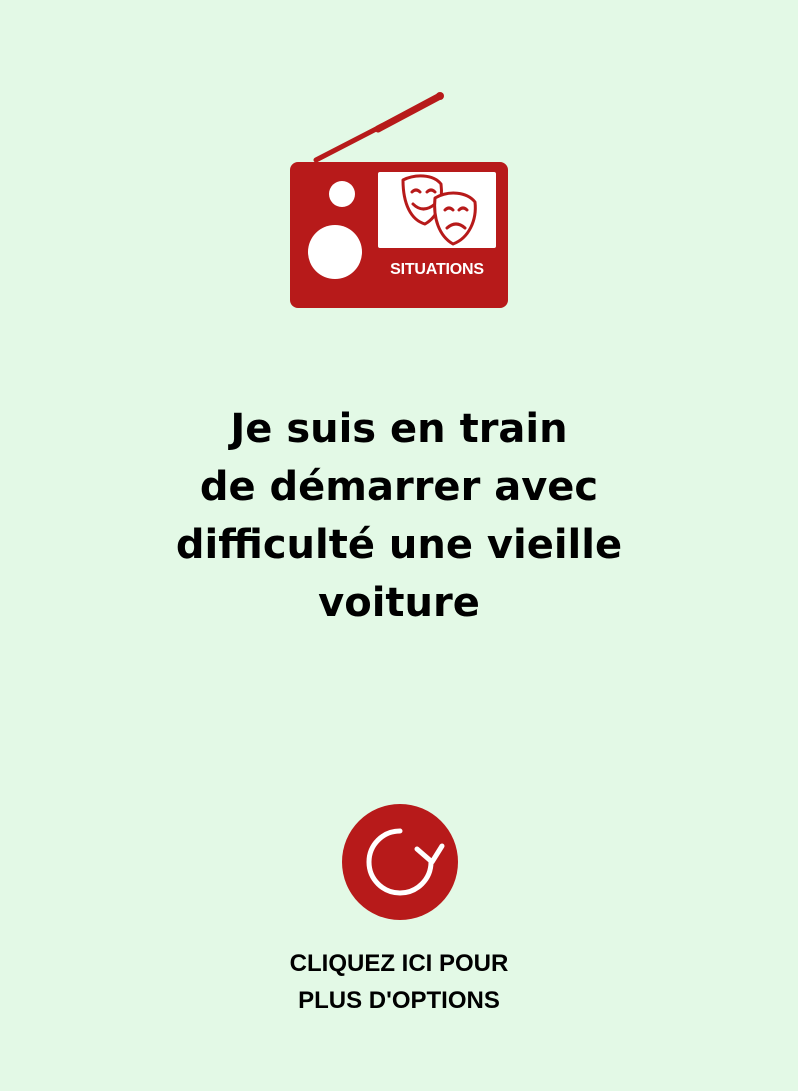 This screenshot has width=798, height=1091. I want to click on situation-message-line: Je suis en train, so click(399, 429).